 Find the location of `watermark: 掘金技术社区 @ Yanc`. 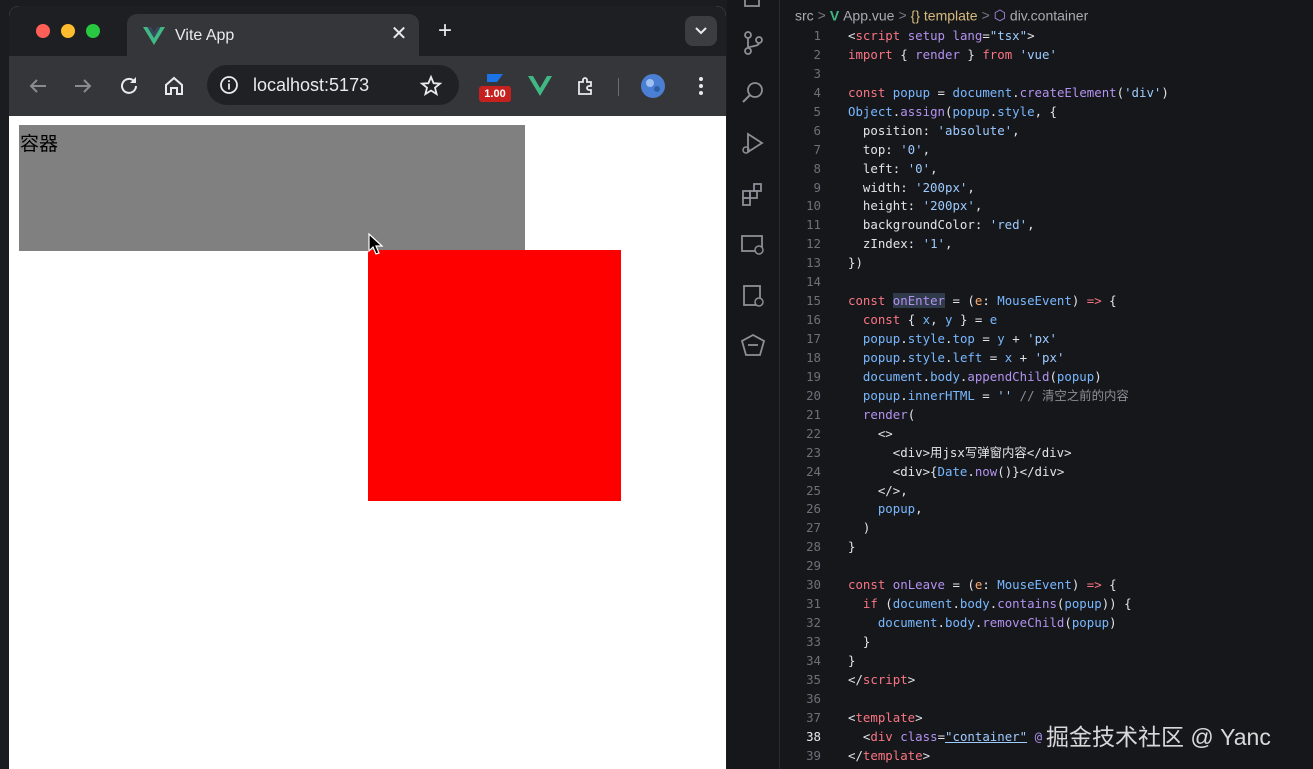

watermark: 掘金技术社区 @ Yanc is located at coordinates (1158, 737).